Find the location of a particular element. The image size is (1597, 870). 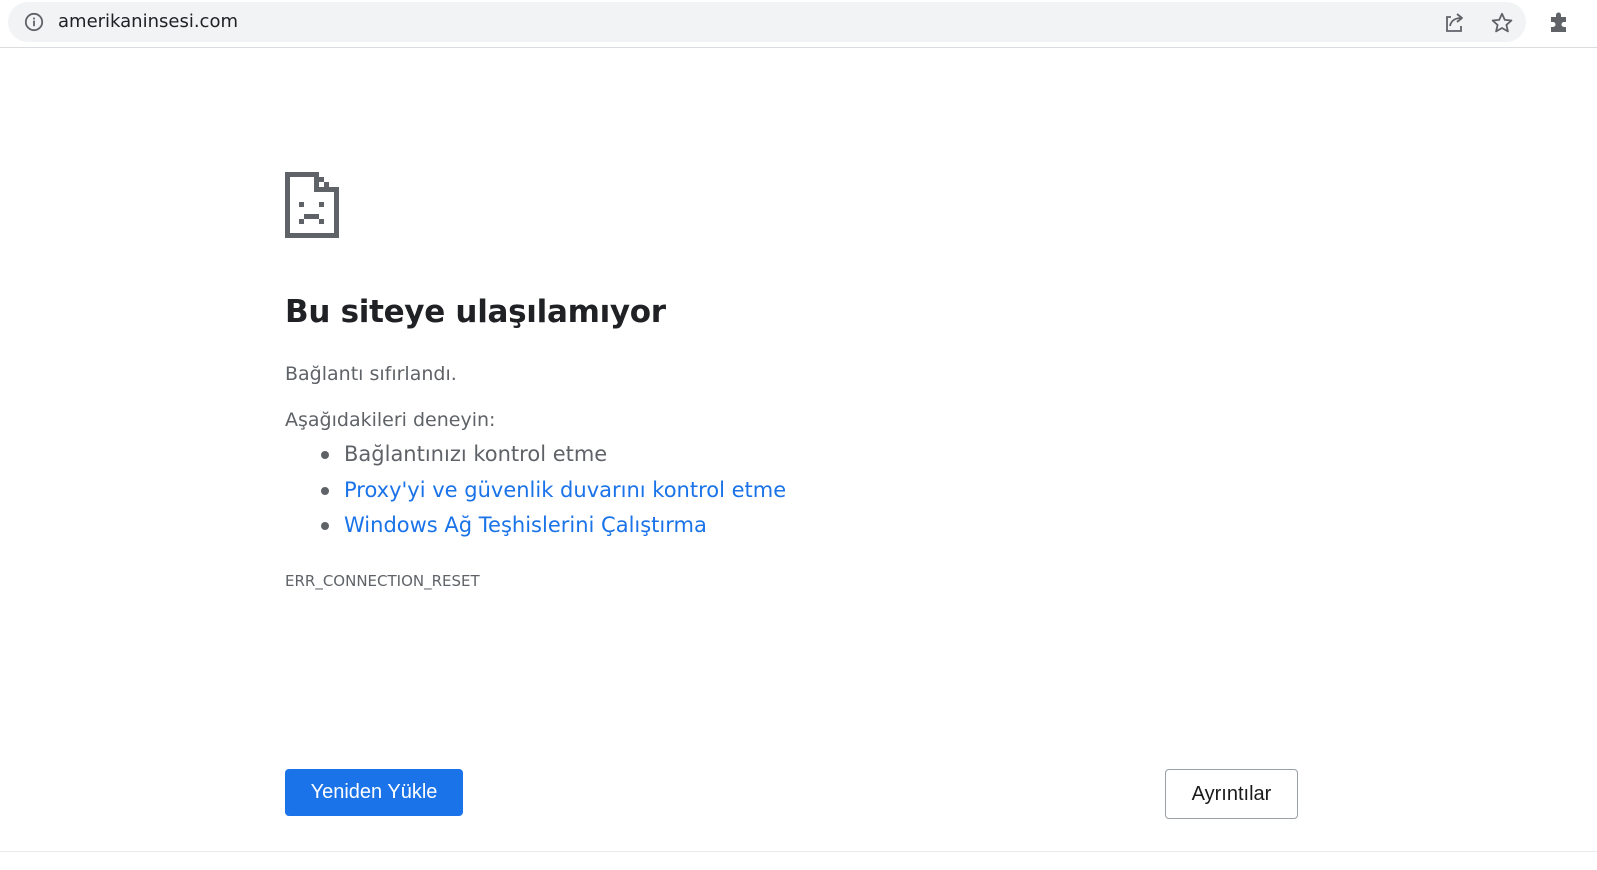

suggestion-check-connection: Bağlantınızı kontrol etme is located at coordinates (535, 456).